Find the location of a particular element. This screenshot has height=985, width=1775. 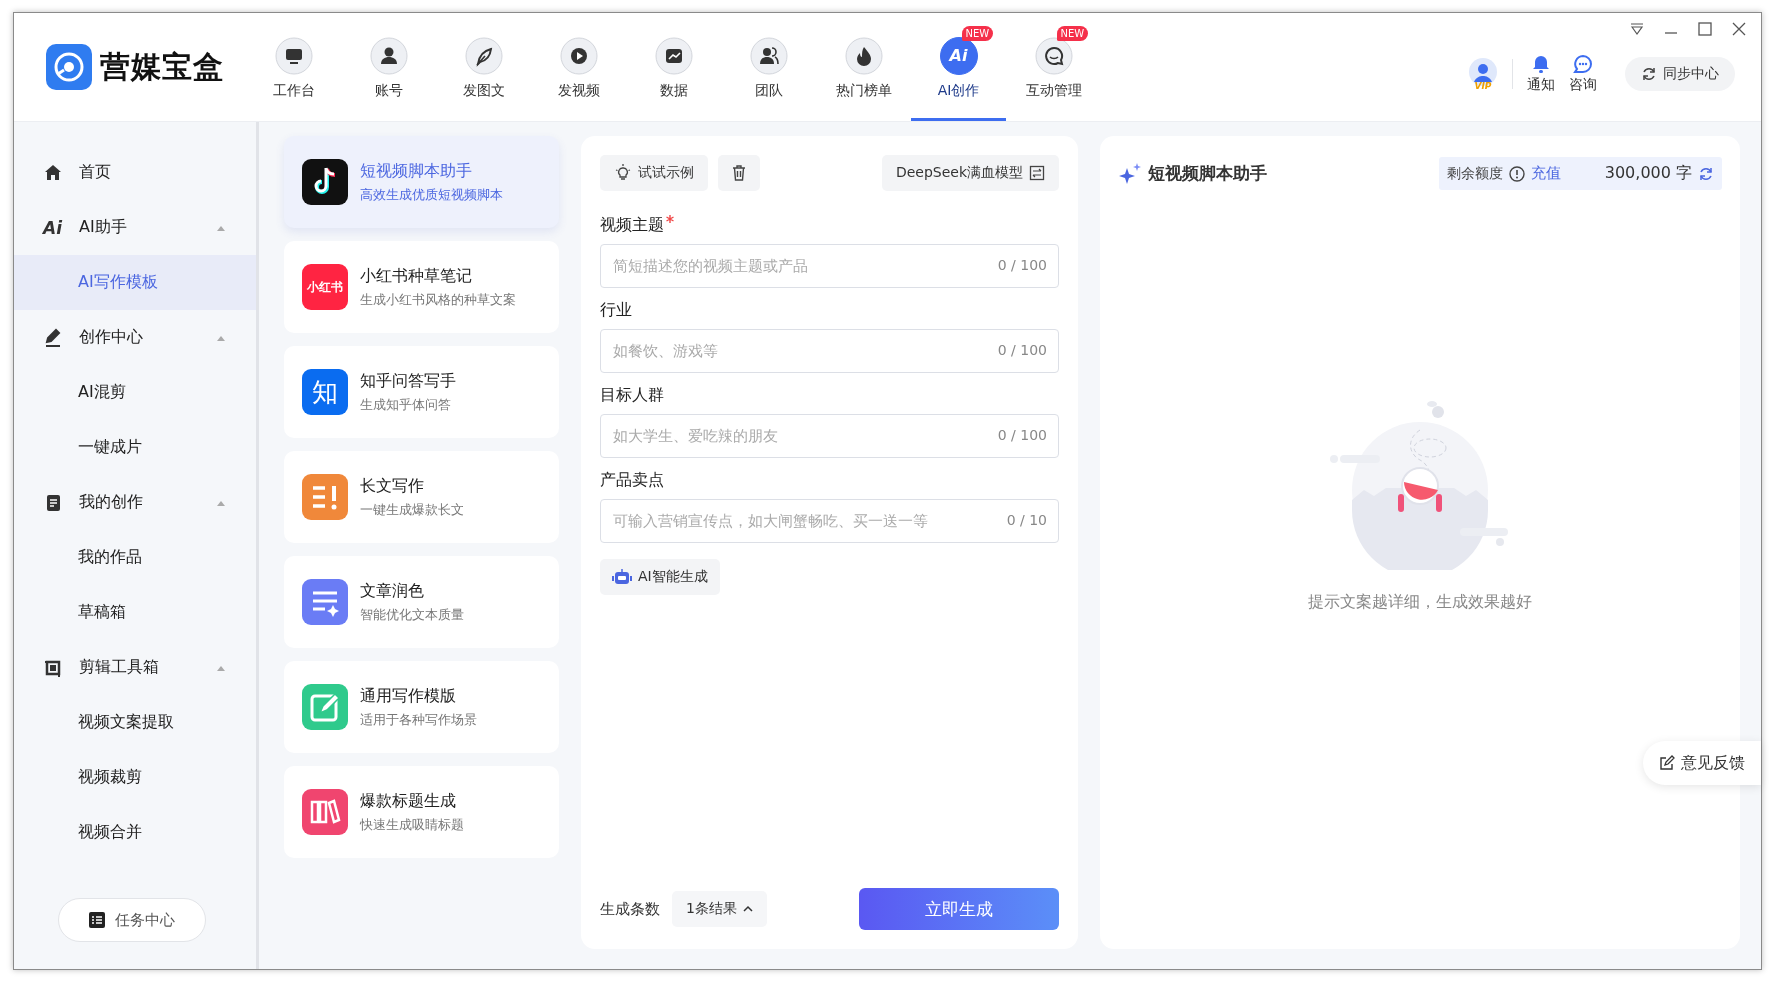

quota-amount: 300,000 字 is located at coordinates (1648, 173).